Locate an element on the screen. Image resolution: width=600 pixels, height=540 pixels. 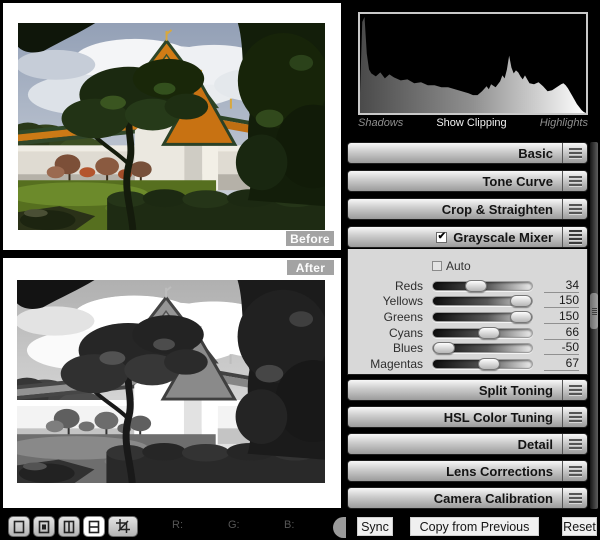
shadows-label: Shadows is located at coordinates (381, 123).